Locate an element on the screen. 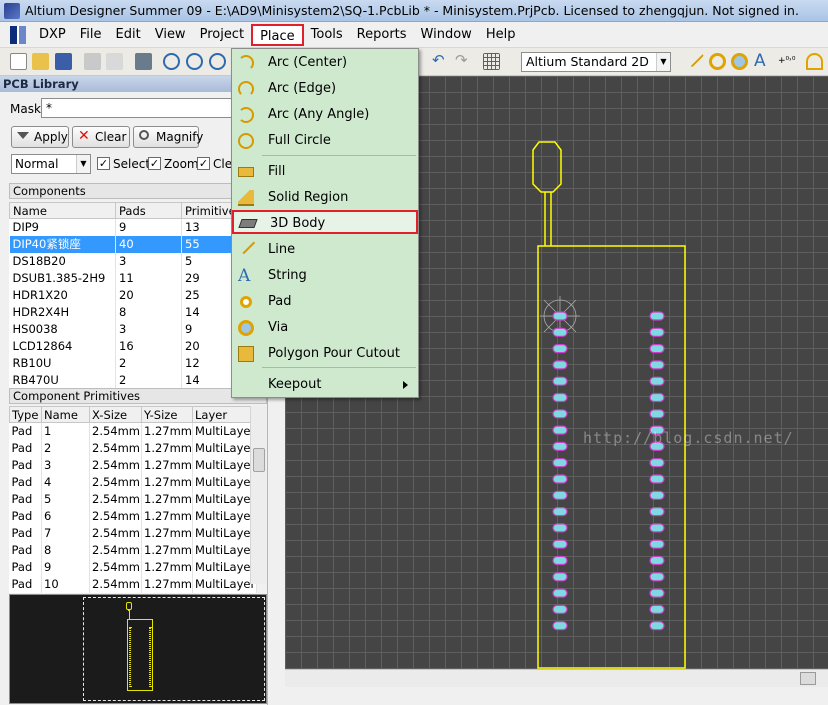  view-mode-select: Altium Standard 2D ▼ is located at coordinates (596, 62).